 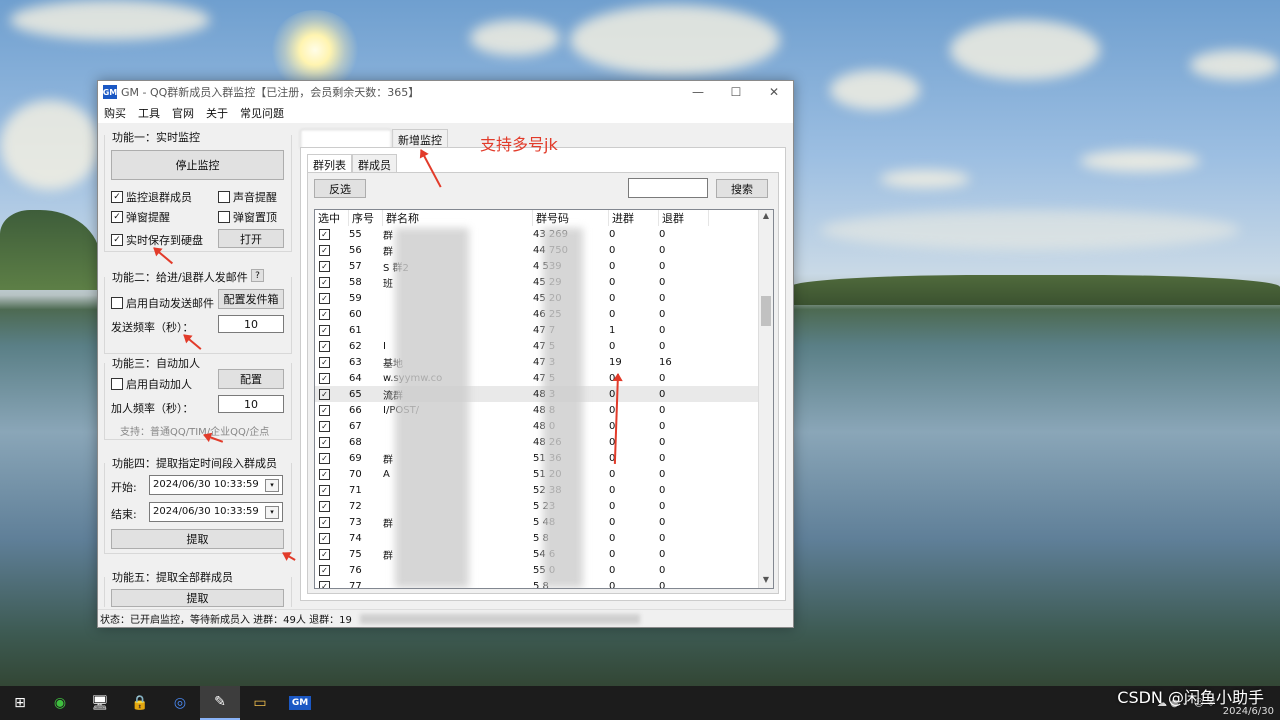 I want to click on header-seq: 序号, so click(x=366, y=218).